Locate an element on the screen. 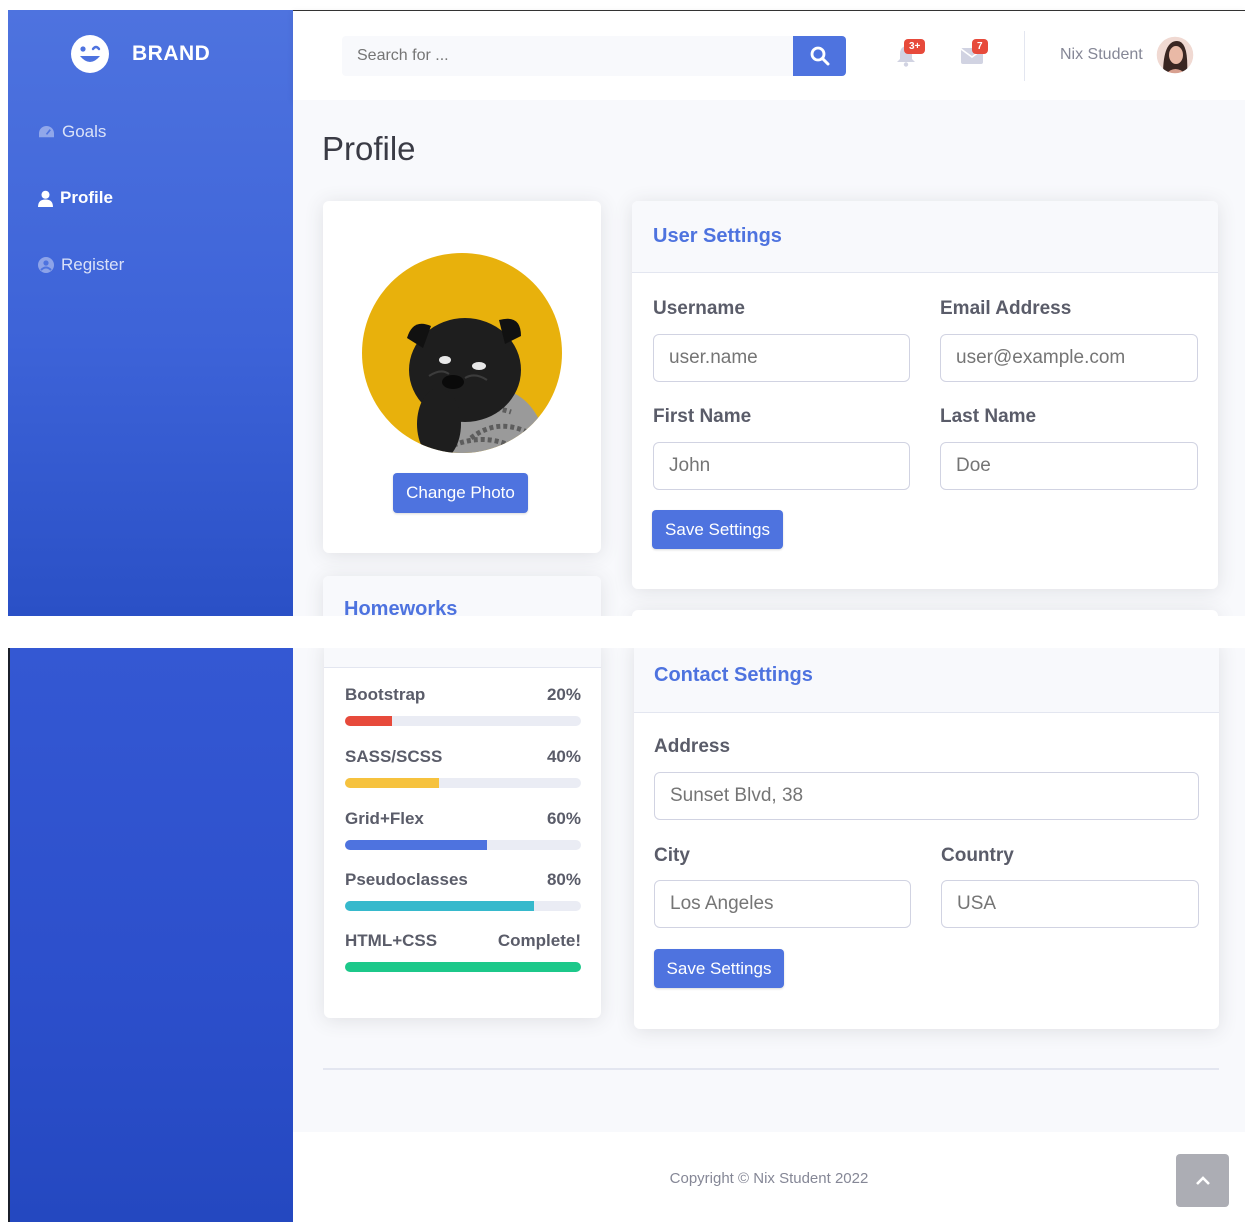 This screenshot has height=1222, width=1245. save-contact-settings-button: Save Settings is located at coordinates (719, 968).